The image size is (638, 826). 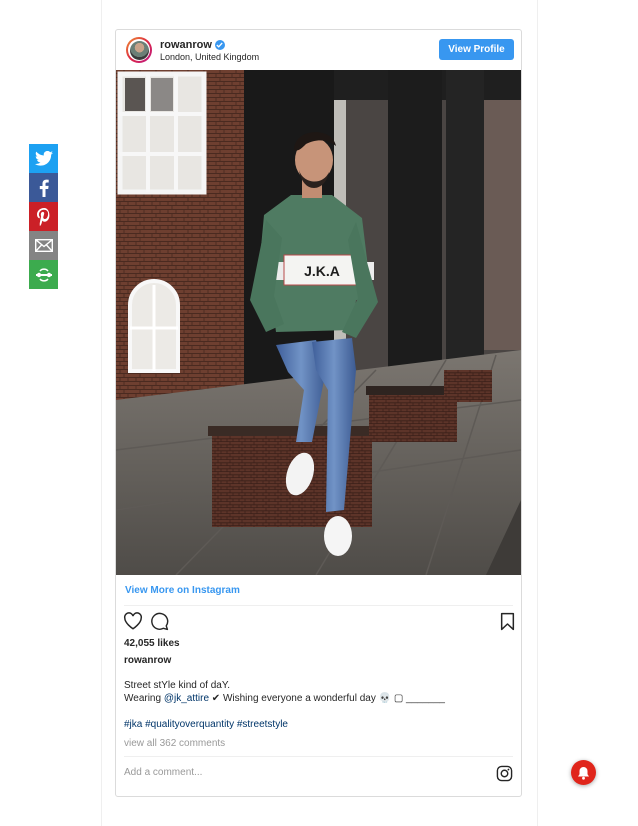 I want to click on facebook-share-button, so click(x=43, y=187).